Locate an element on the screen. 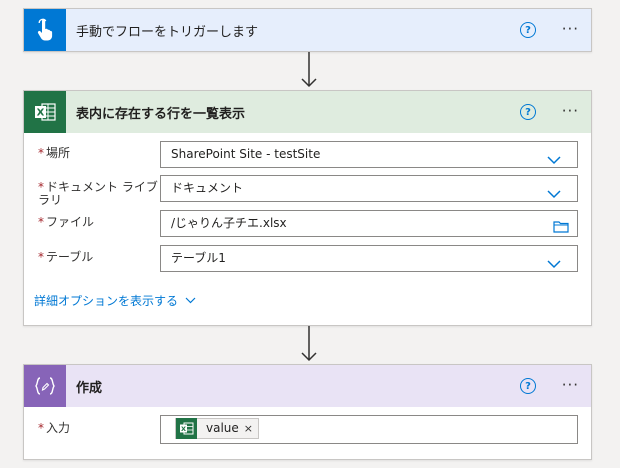  table-dropdown: テーブル1 is located at coordinates (369, 258).